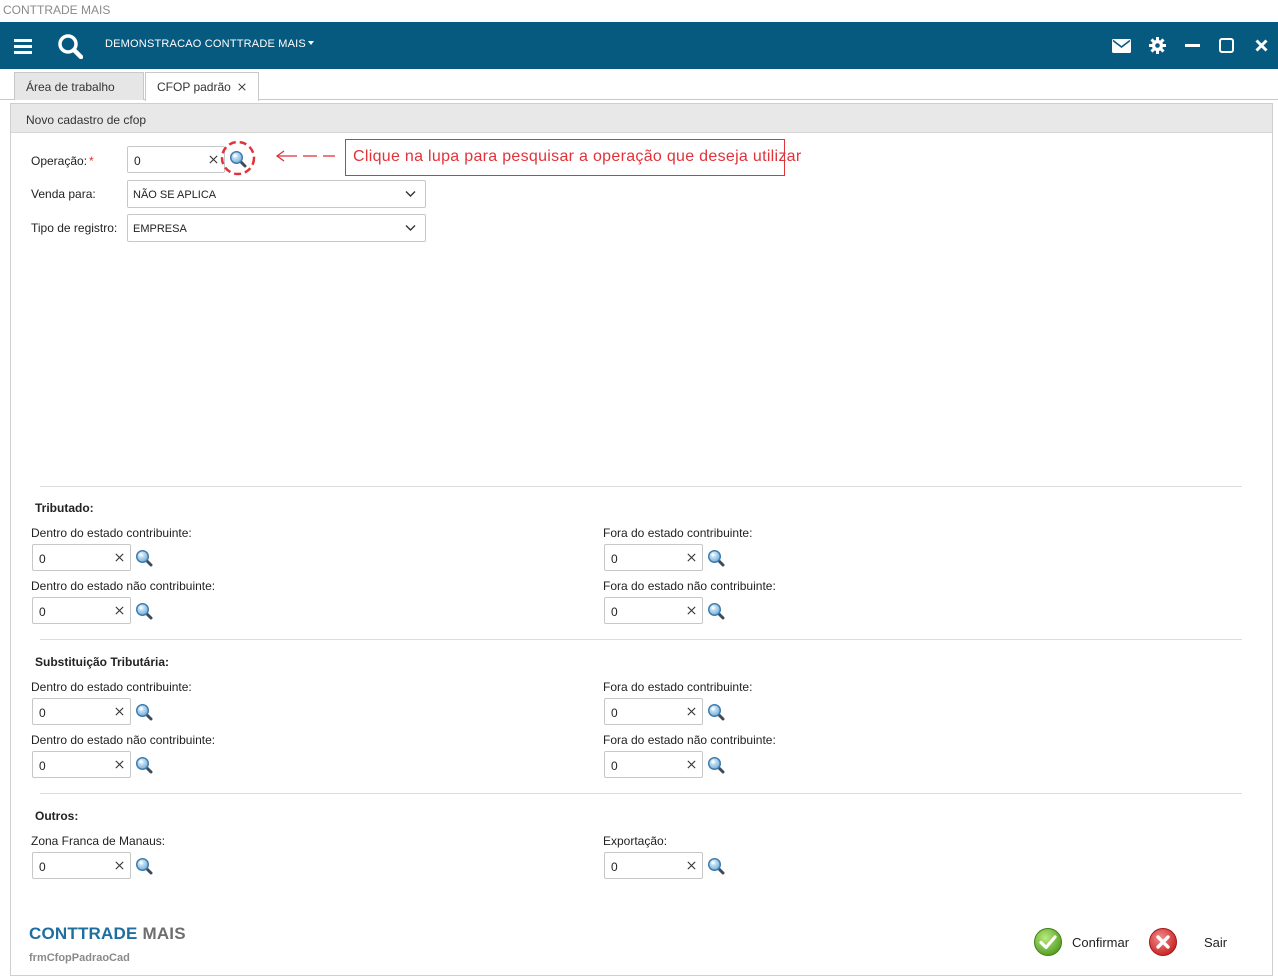  I want to click on tipo-registro-label: Tipo de registro:, so click(74, 228).